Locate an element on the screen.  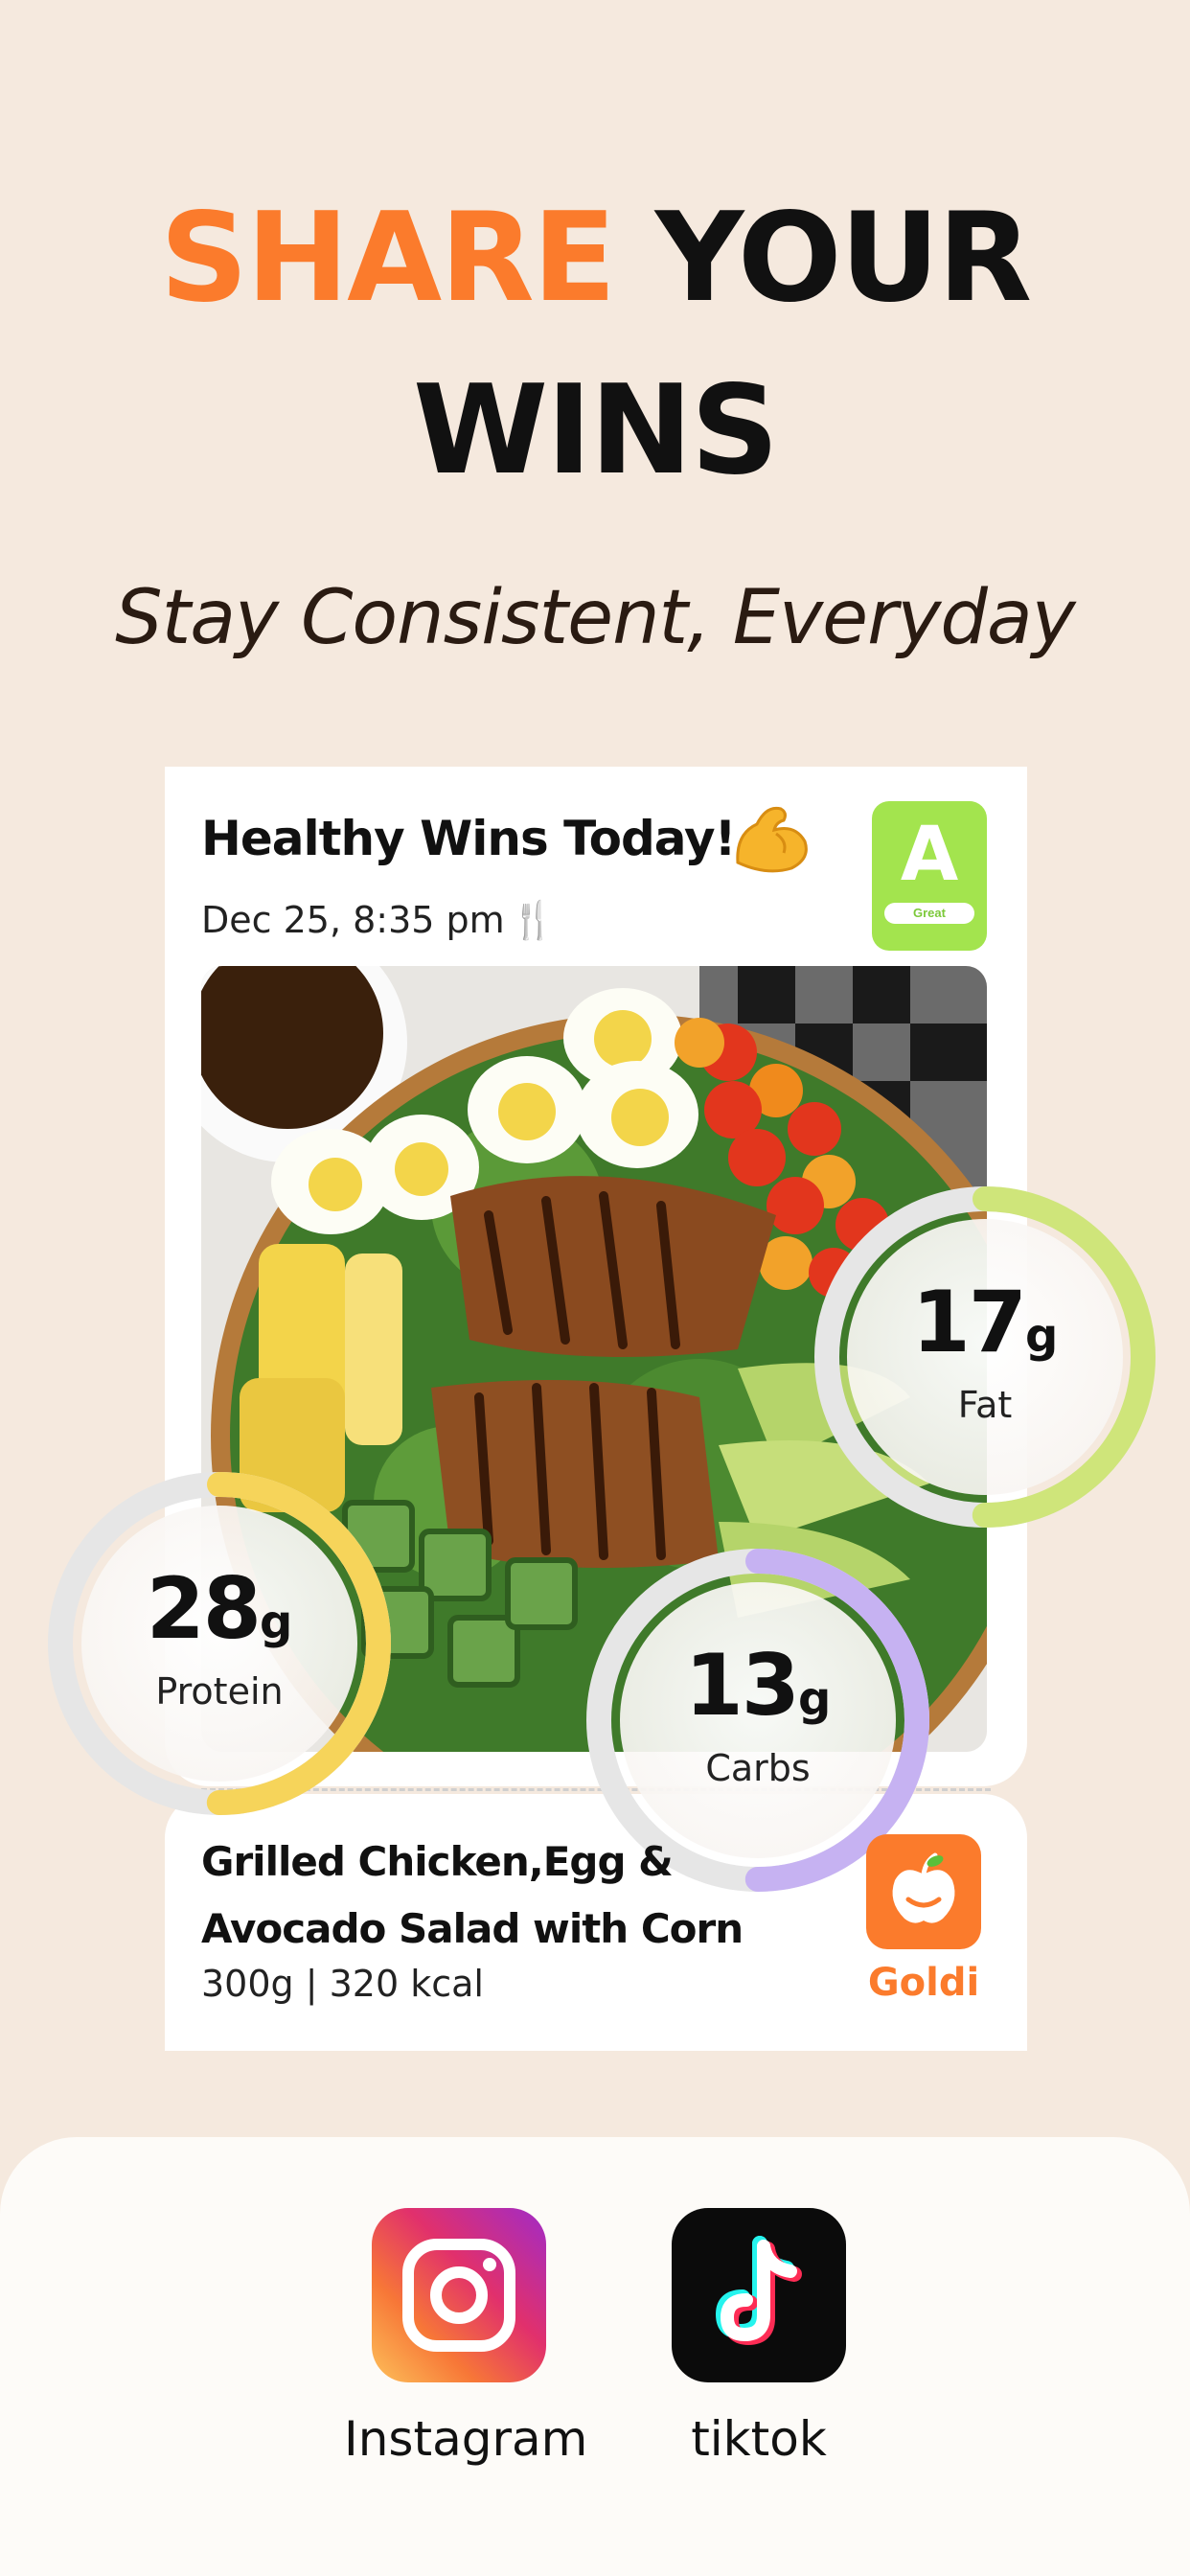
protein-number: 28 is located at coordinates (204, 1608).